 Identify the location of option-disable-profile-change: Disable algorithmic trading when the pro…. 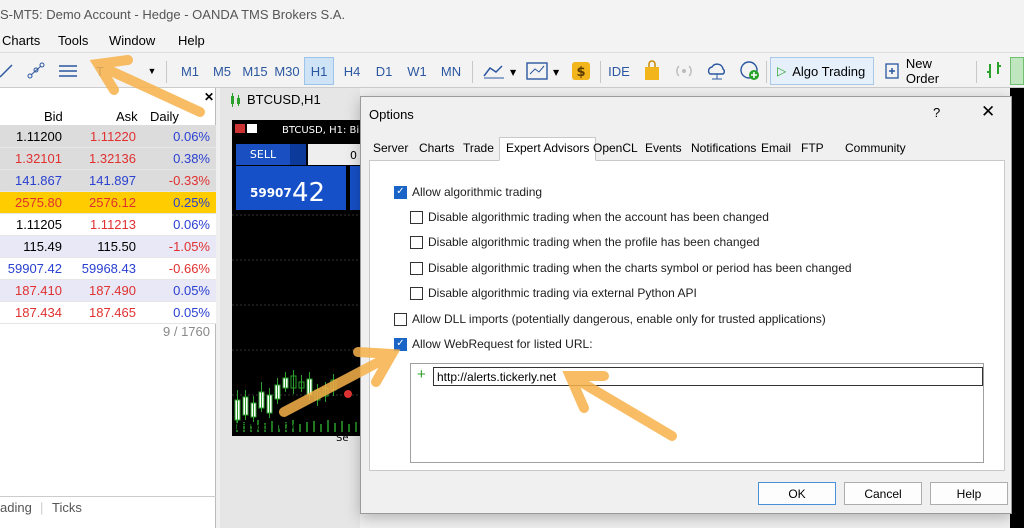
(585, 242).